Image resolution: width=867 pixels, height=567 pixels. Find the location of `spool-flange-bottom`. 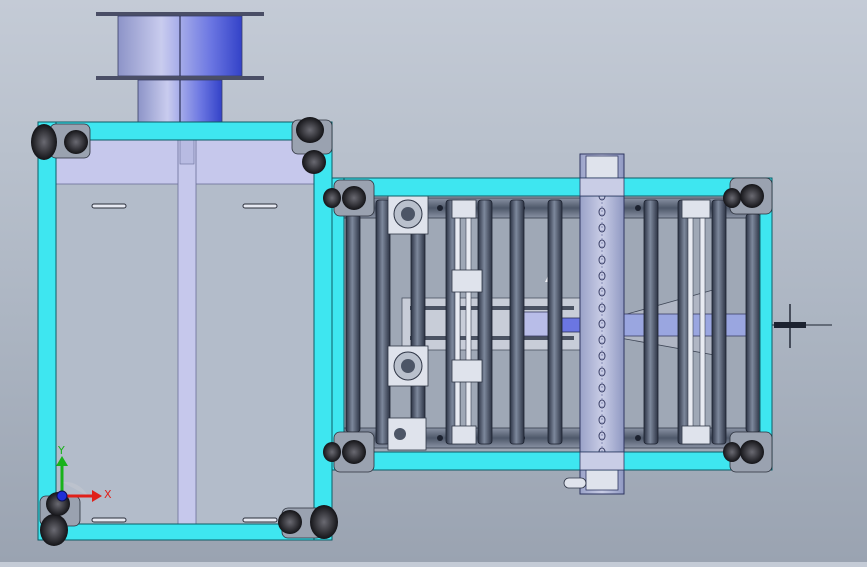

spool-flange-bottom is located at coordinates (180, 78).